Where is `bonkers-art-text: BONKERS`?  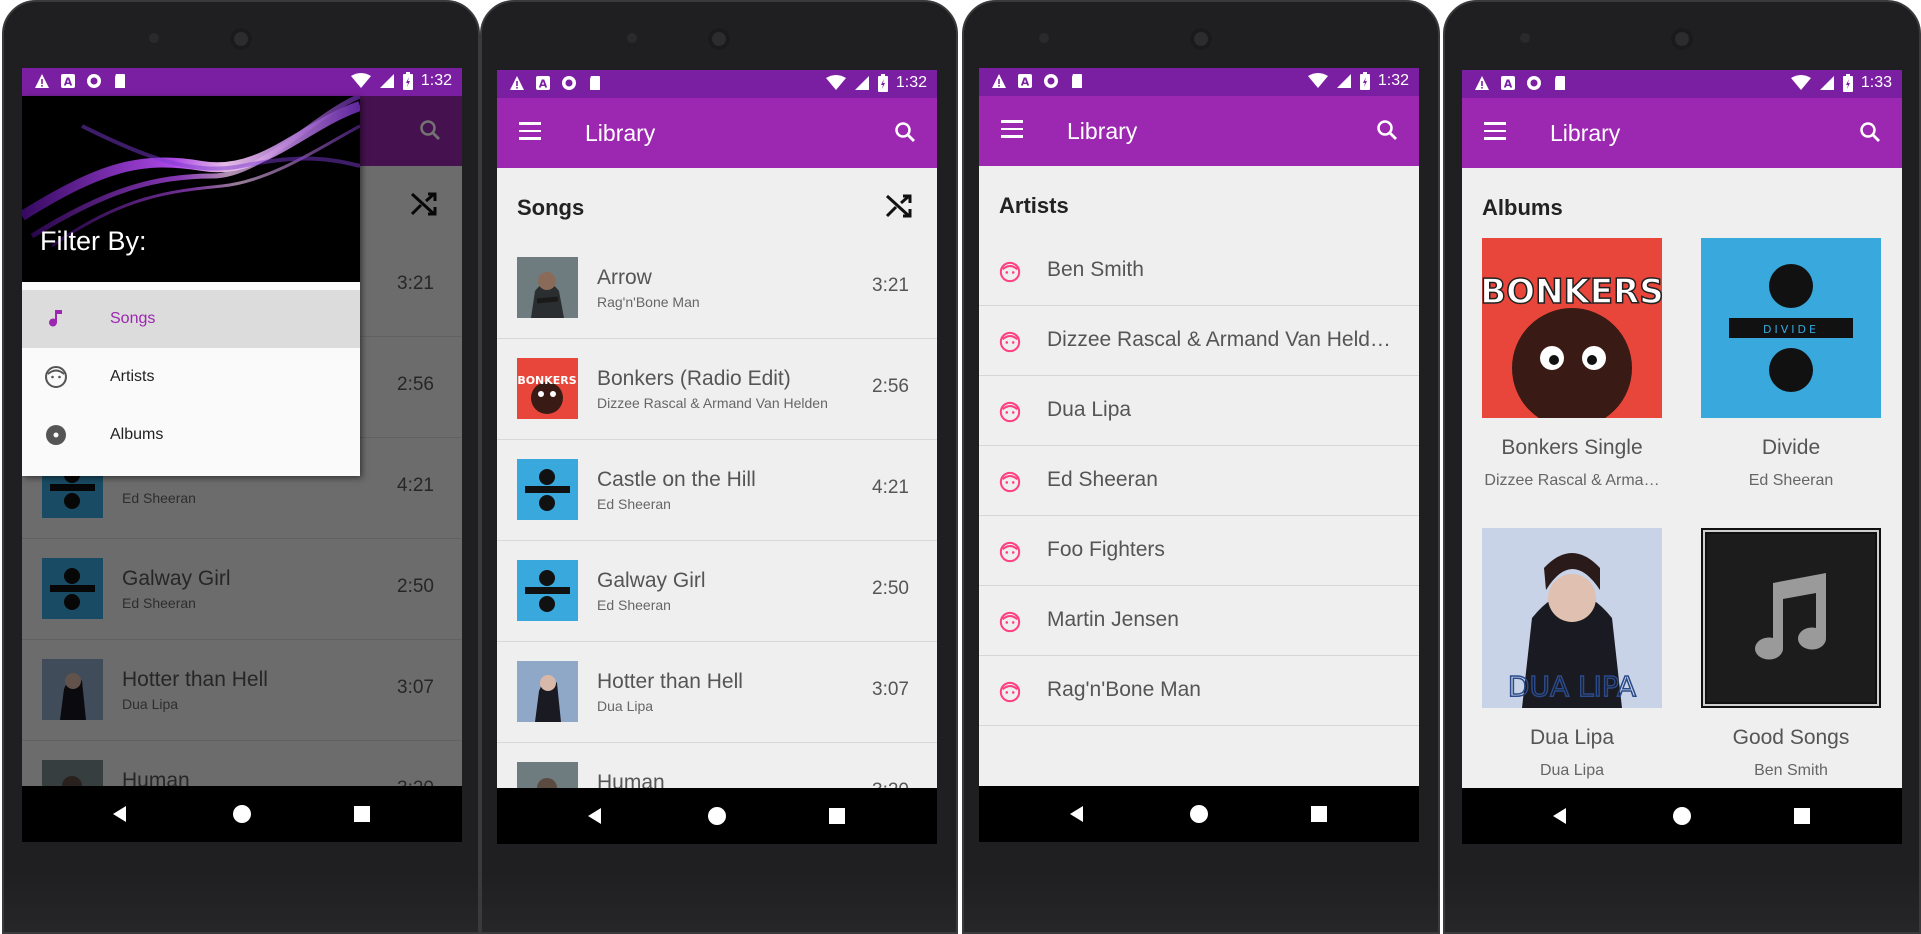
bonkers-art-text: BONKERS is located at coordinates (546, 380).